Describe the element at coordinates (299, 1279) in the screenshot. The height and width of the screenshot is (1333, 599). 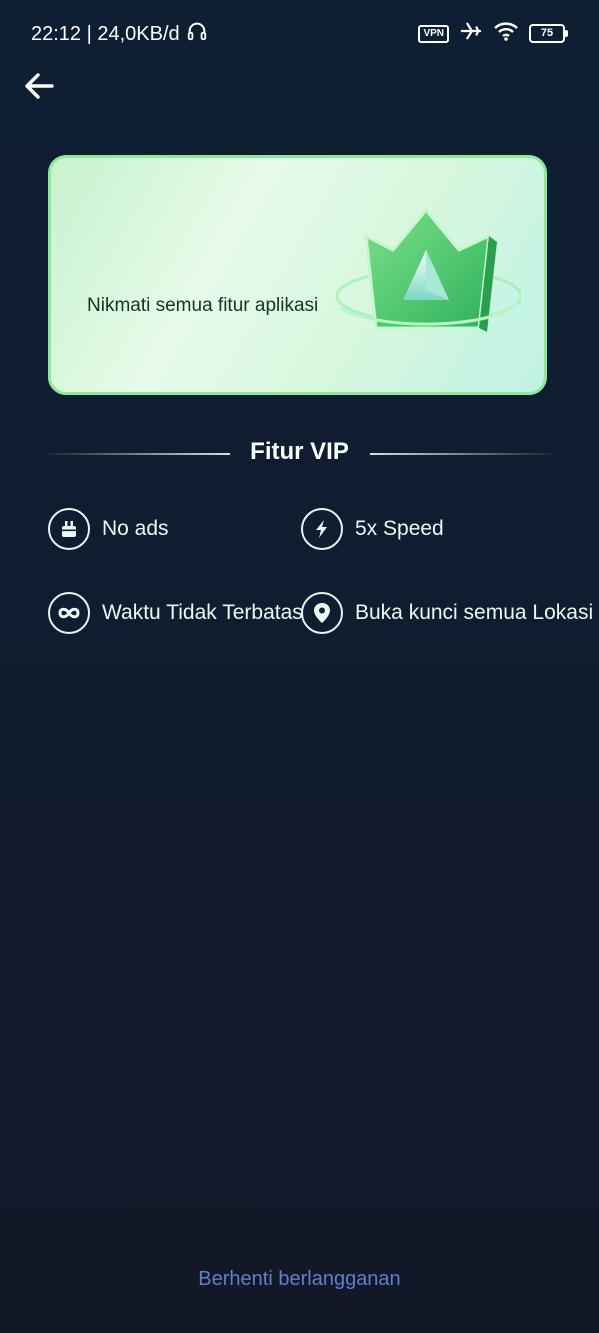
I see `unsubscribe-link: Berhenti berlangganan` at that location.